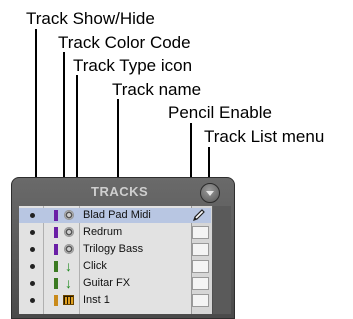  What do you see at coordinates (95, 266) in the screenshot?
I see `track-name: Click` at bounding box center [95, 266].